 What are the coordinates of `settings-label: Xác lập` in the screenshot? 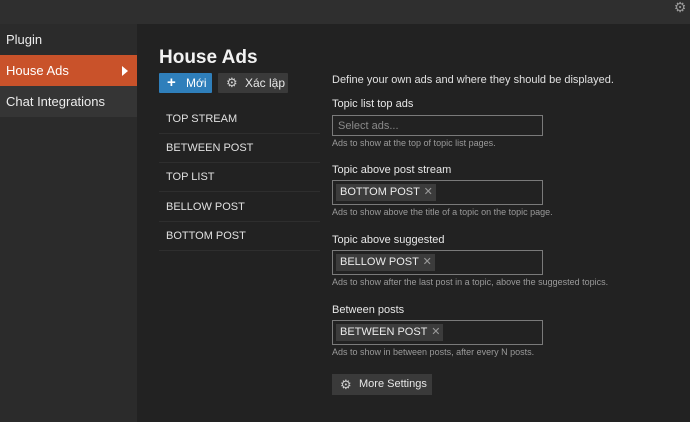 It's located at (265, 83).